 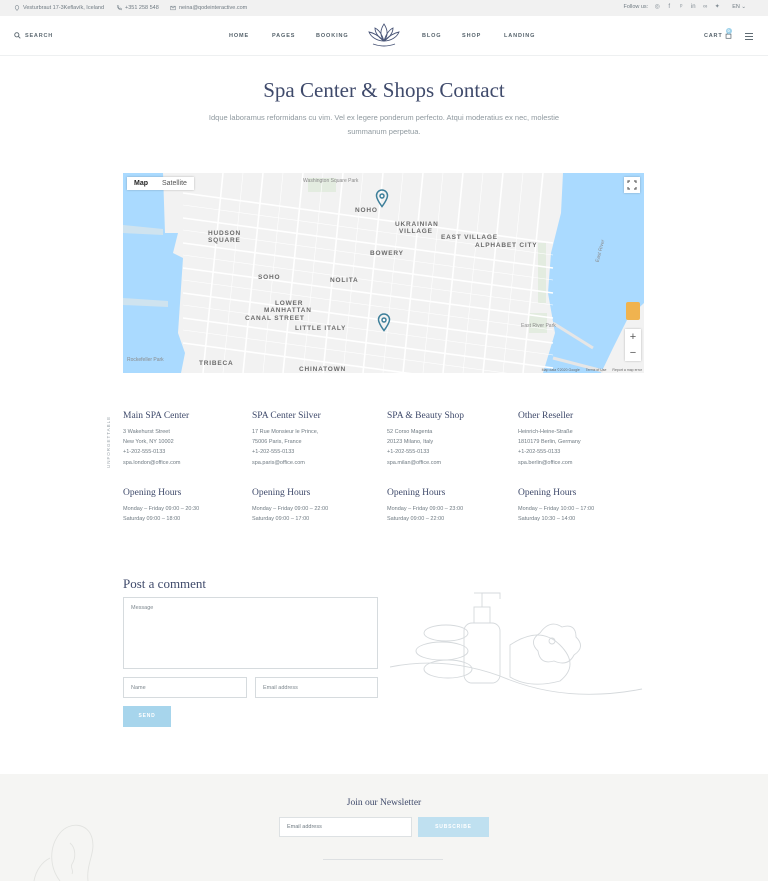 I want to click on hours-weekday: Monday – Friday 09:00 – 23:00, so click(x=425, y=509).